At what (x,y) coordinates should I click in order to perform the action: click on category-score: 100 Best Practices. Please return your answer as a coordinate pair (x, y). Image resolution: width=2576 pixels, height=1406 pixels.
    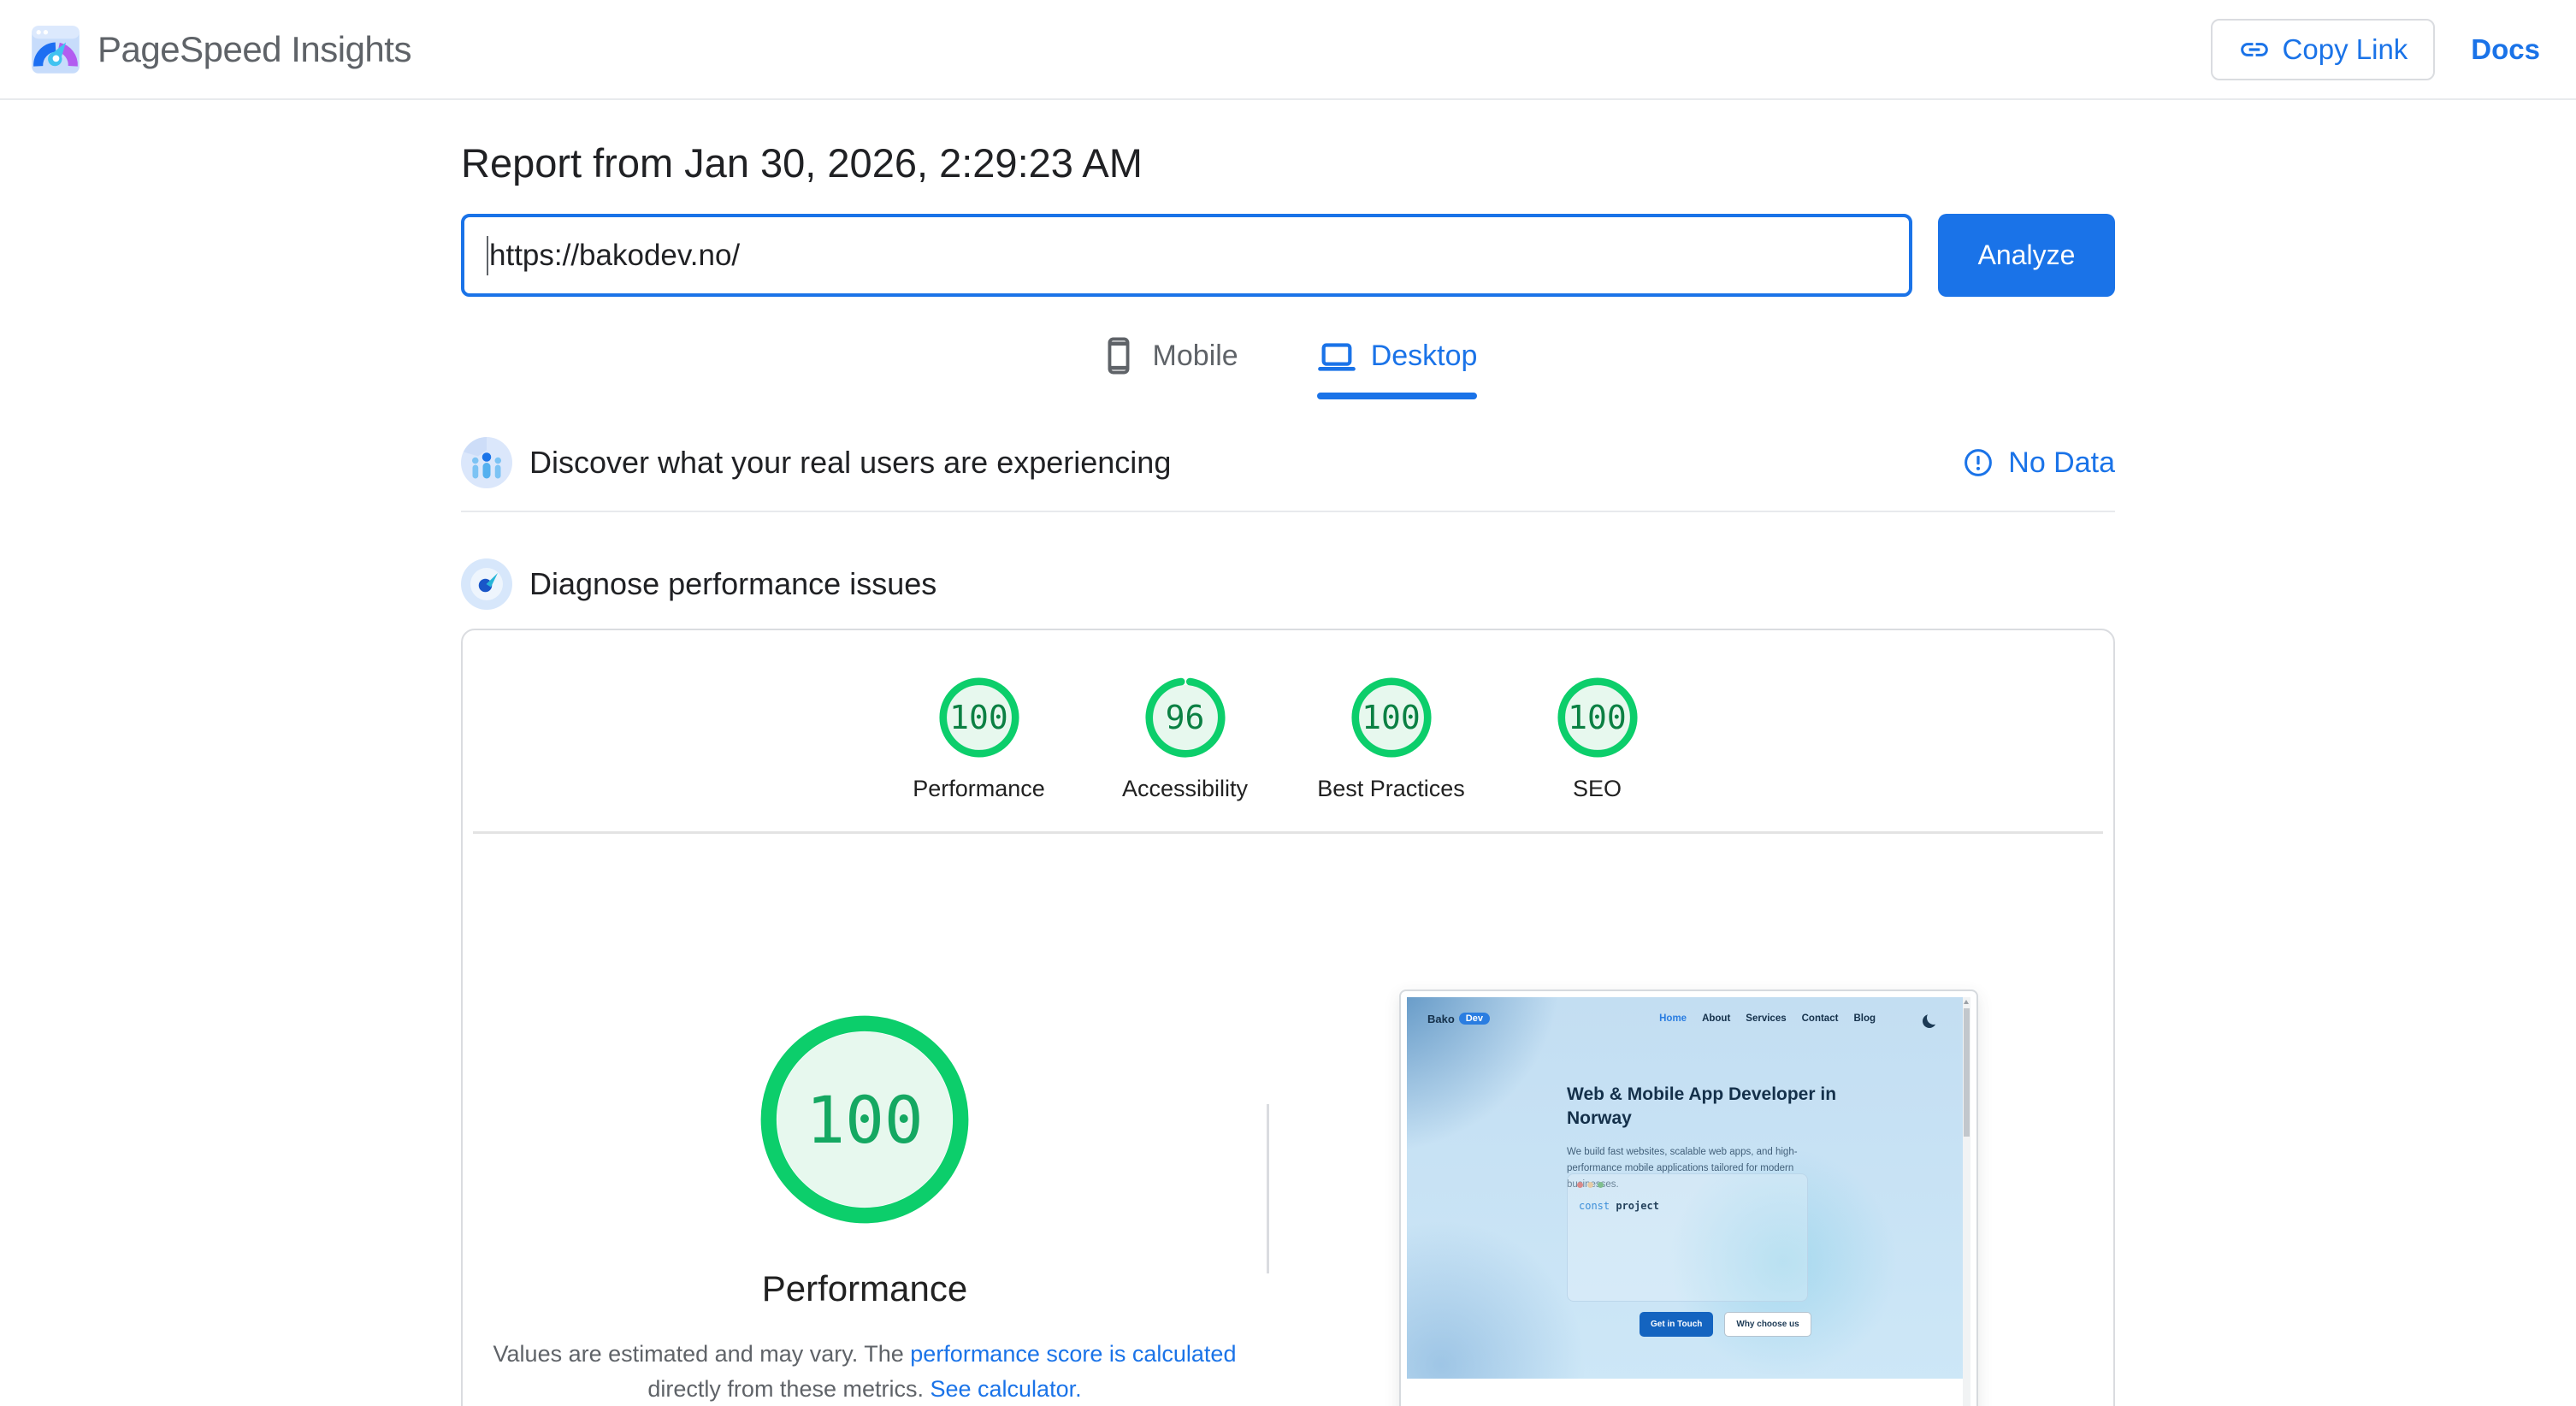
    Looking at the image, I should click on (1391, 739).